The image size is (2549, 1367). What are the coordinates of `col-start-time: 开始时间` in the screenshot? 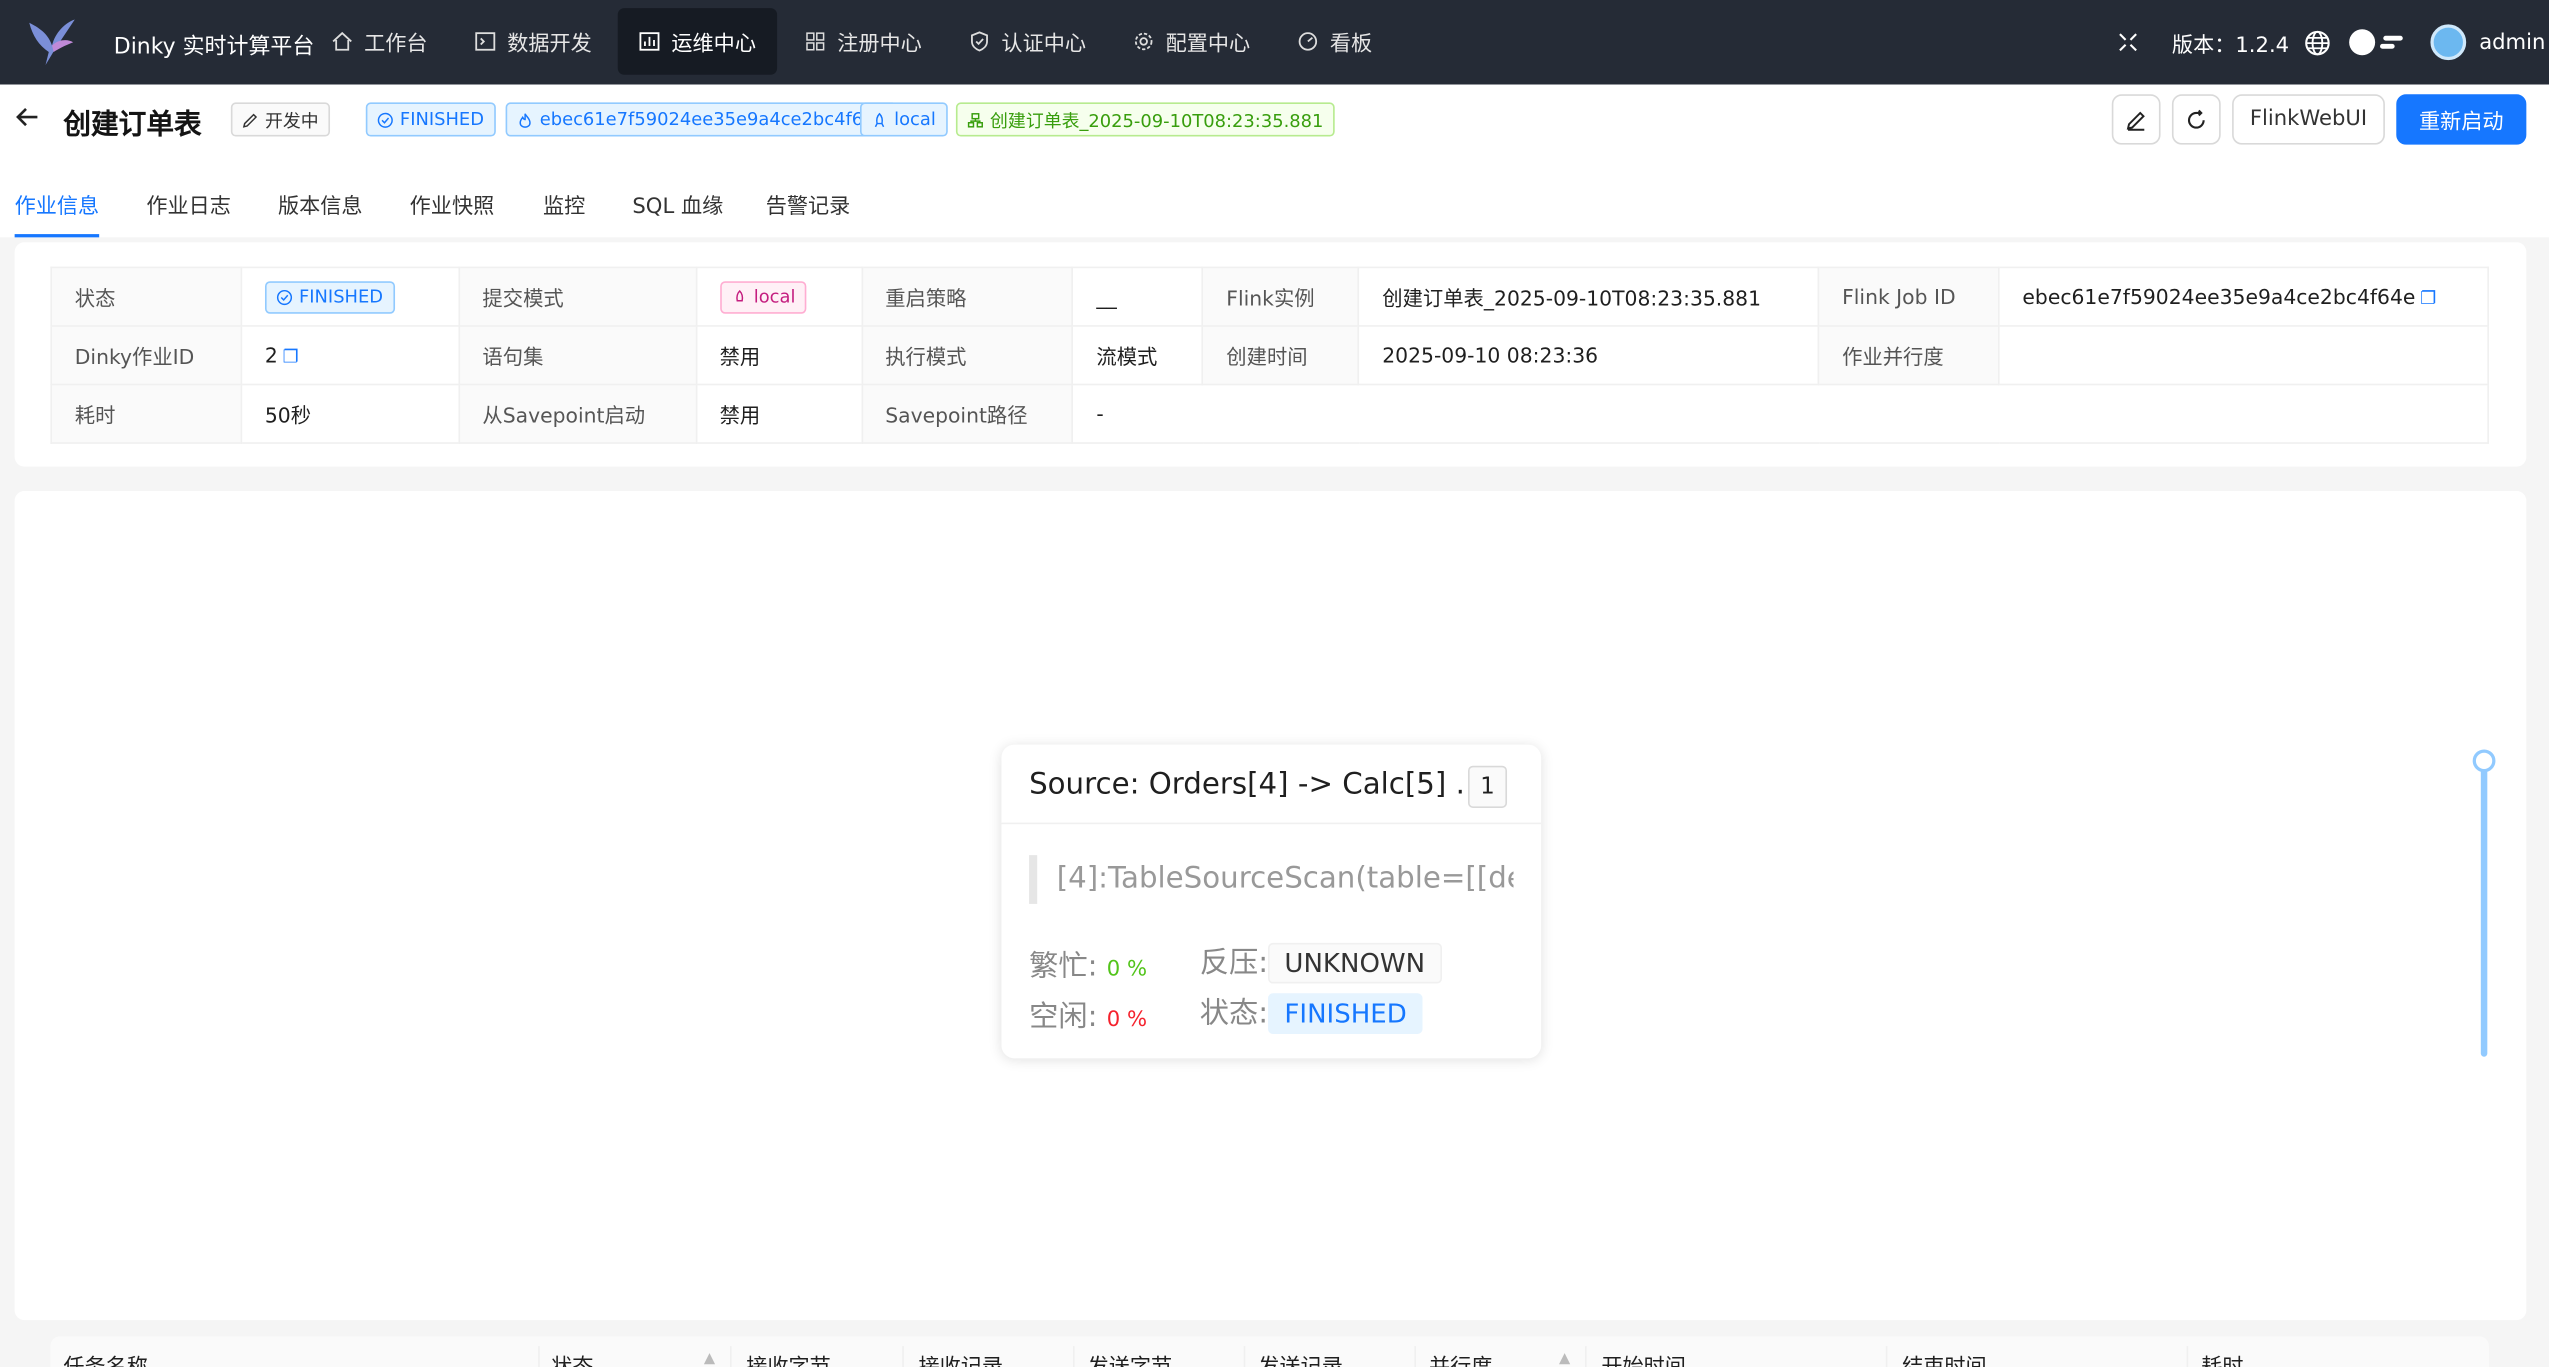 It's located at (1643, 1358).